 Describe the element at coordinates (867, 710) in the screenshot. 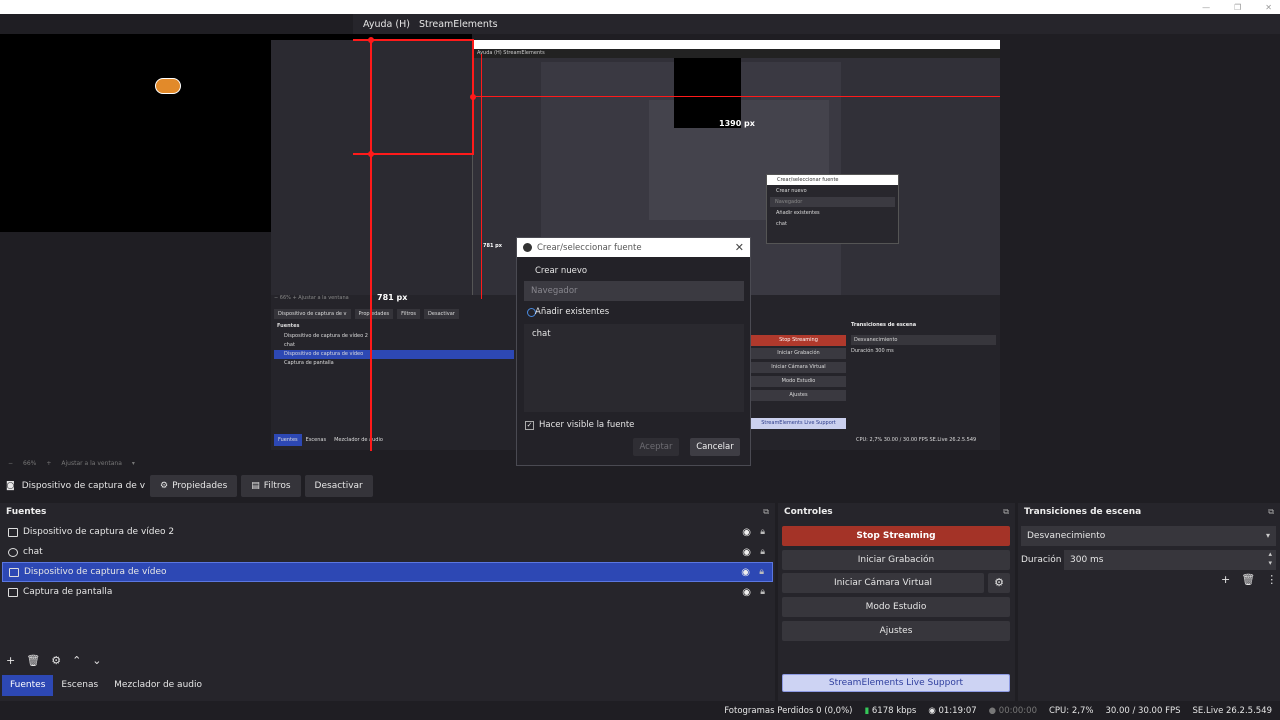

I see `signal-icon: ▮` at that location.